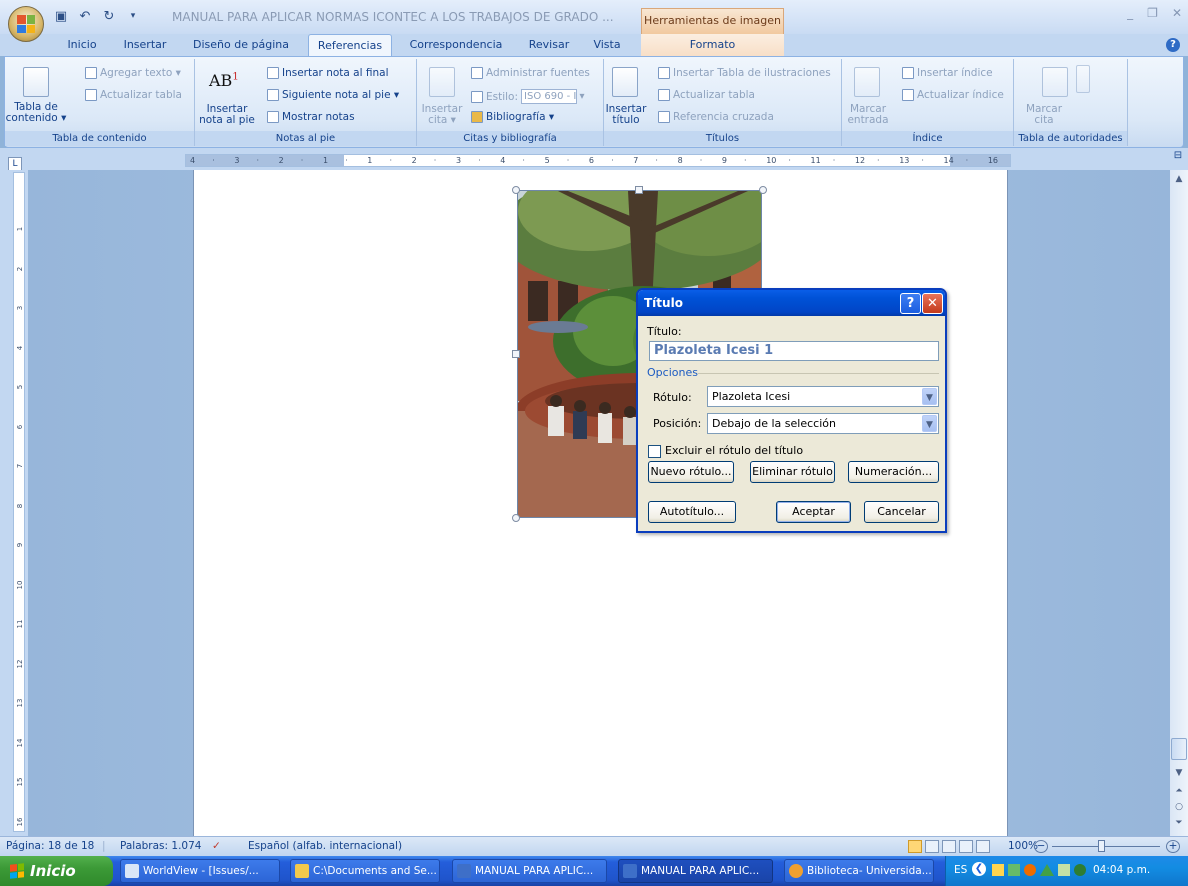 This screenshot has width=1188, height=886. What do you see at coordinates (792, 472) in the screenshot?
I see `delete-label-button: Eliminar rótulo` at bounding box center [792, 472].